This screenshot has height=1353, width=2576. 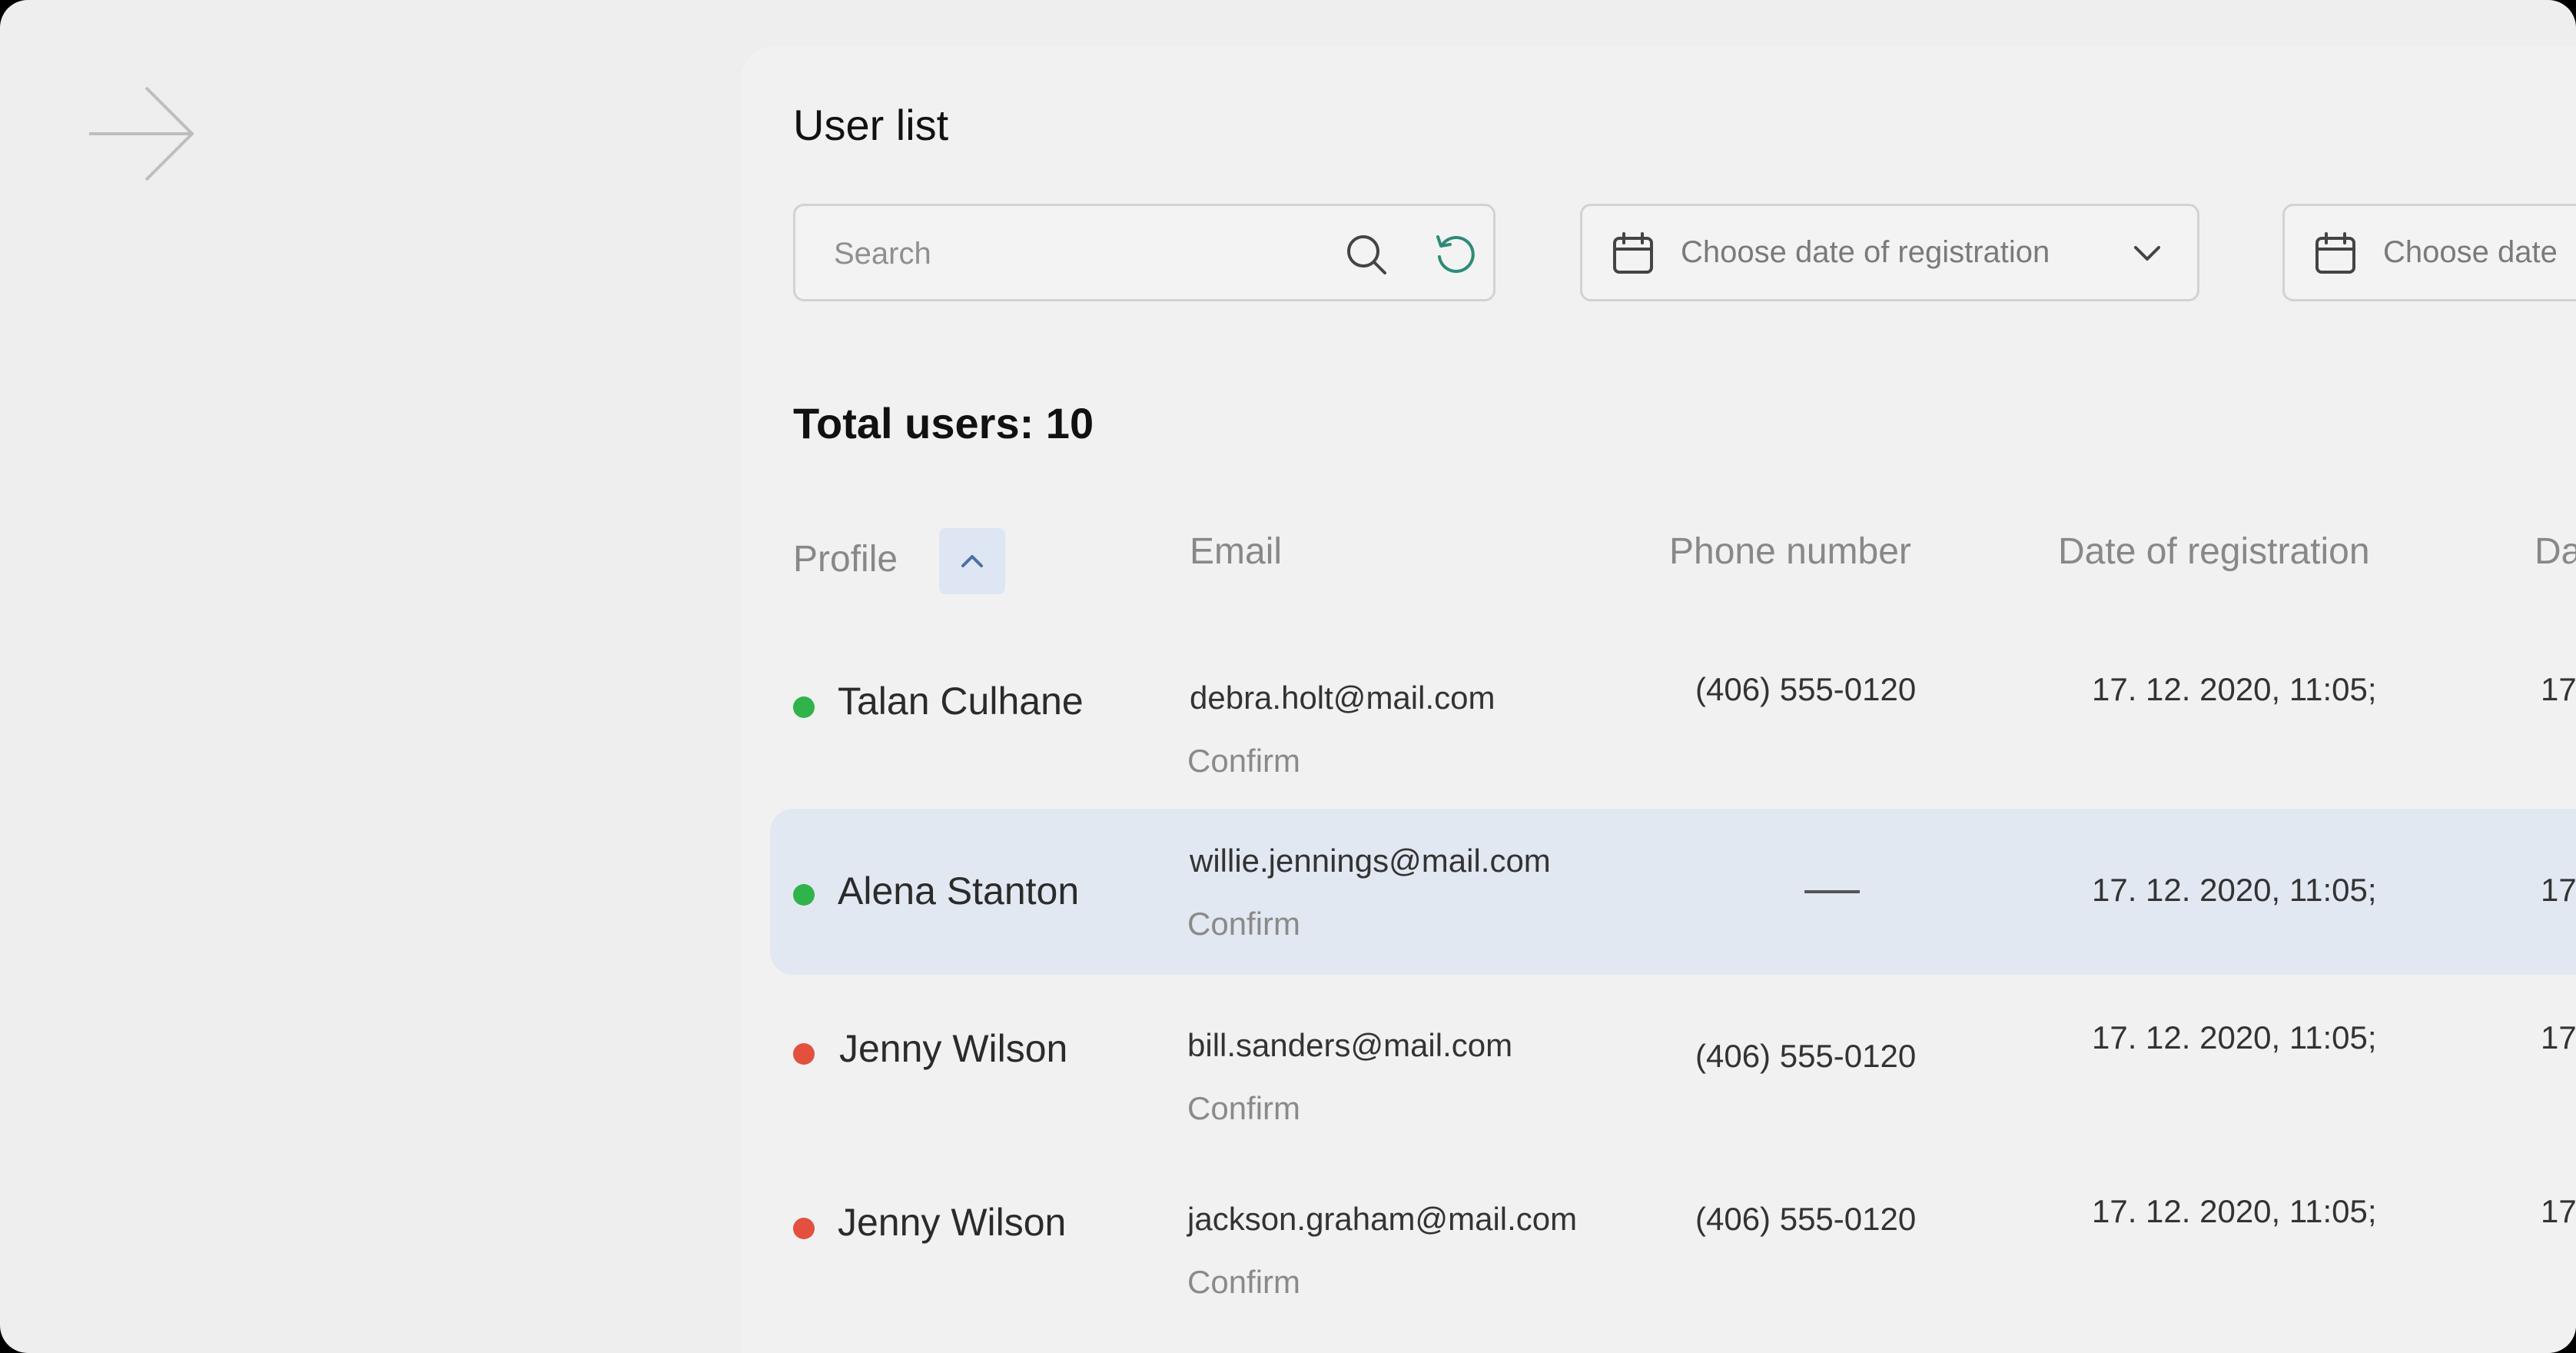 I want to click on chevron-up-icon, so click(x=972, y=561).